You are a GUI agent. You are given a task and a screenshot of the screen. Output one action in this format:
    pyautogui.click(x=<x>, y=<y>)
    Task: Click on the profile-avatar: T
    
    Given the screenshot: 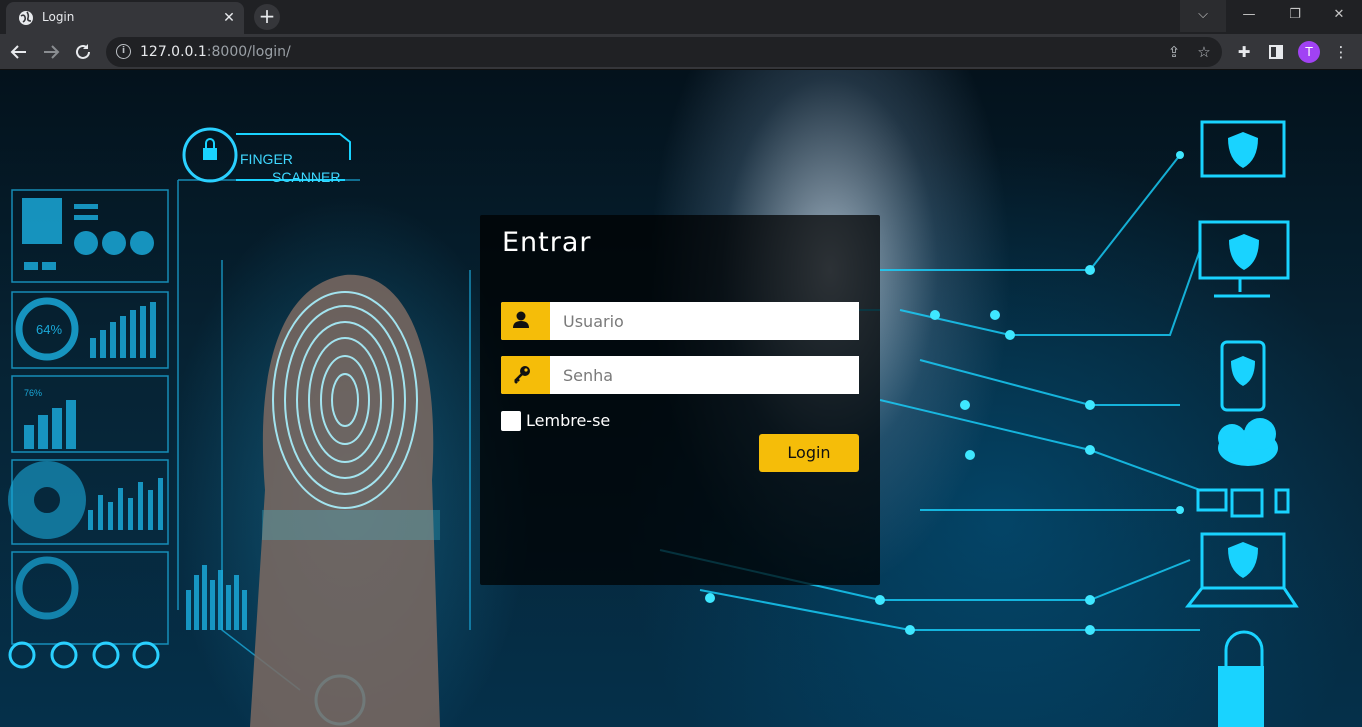 What is the action you would take?
    pyautogui.click(x=1309, y=52)
    